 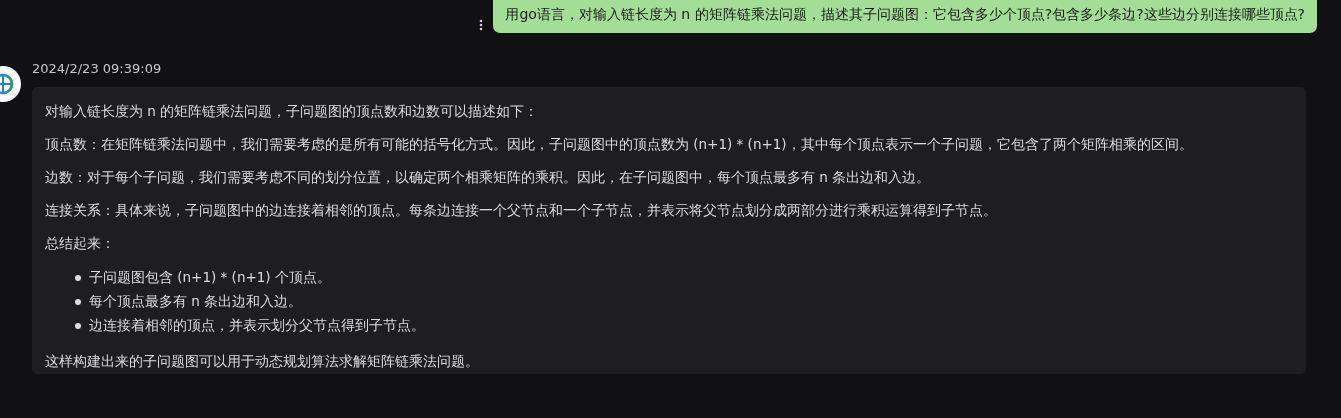 I want to click on answer-paragraph: 顶点数：在矩阵链乘法问题中，我们需要考虑的是所有可能的括号化方式。因此，子问题图中的顶点数为 (n+1) * (n+1)，其中每个顶点表示一个子问题，它包含了两个矩阵相乘的区间。, so click(x=619, y=144).